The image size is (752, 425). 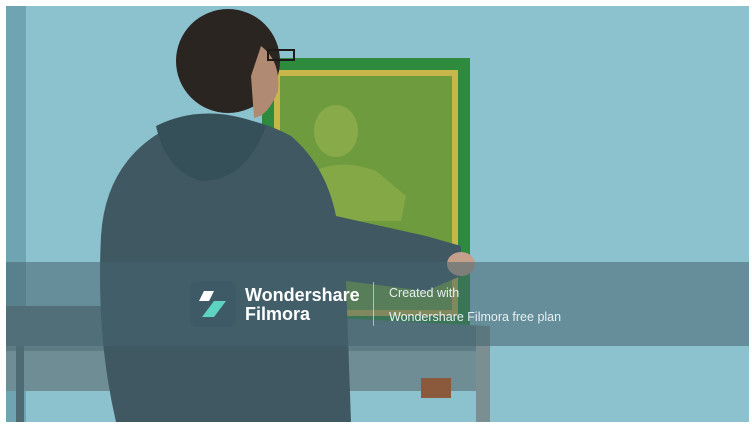 I want to click on brand-name-line1: Wondershare, so click(x=302, y=295).